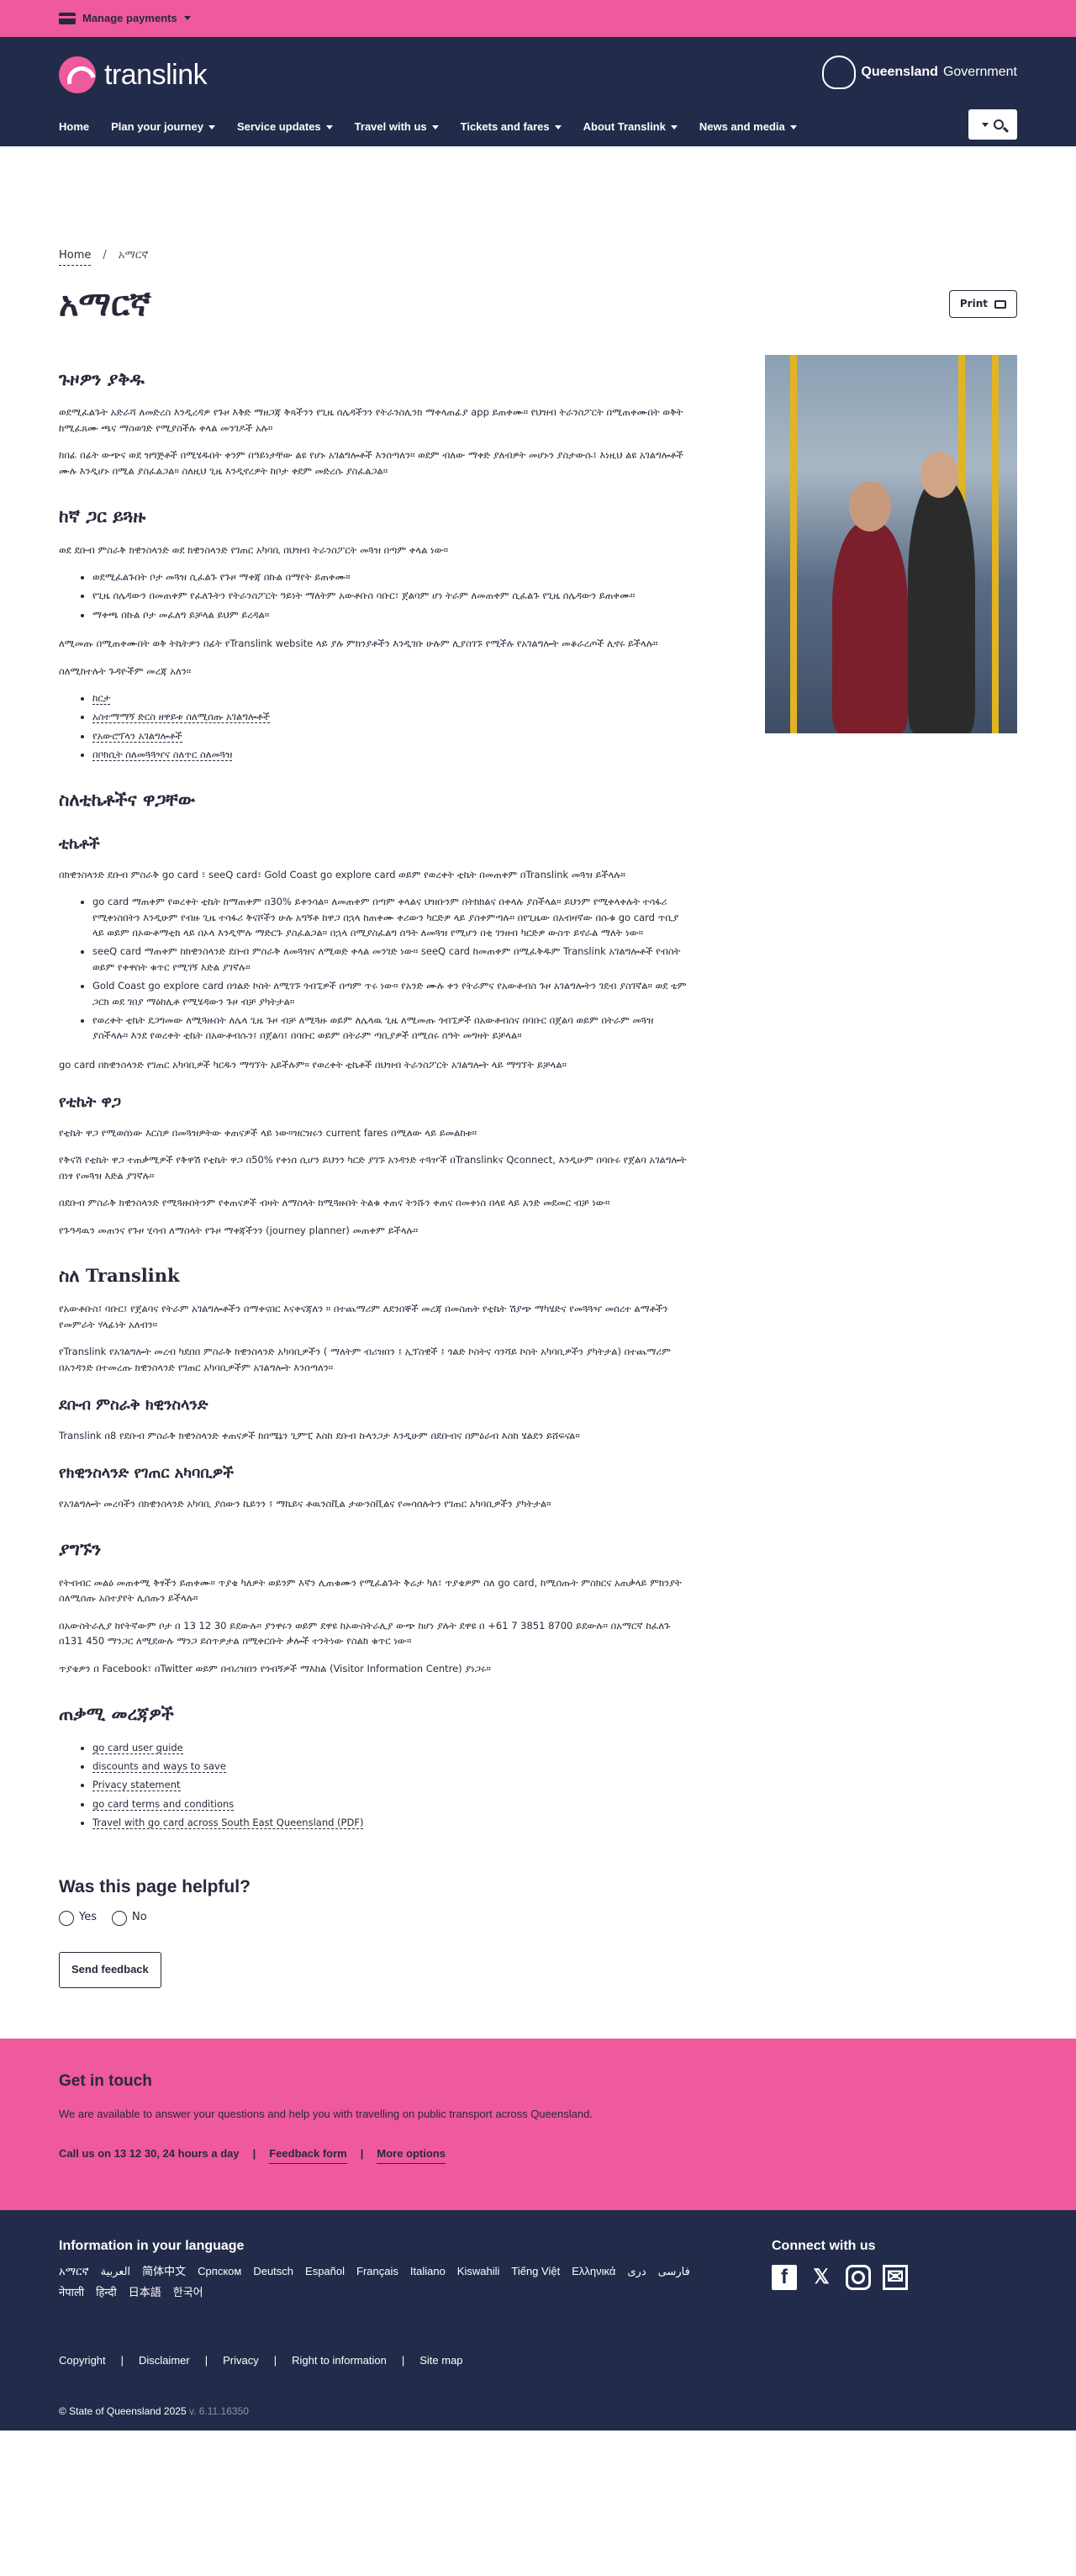 The width and height of the screenshot is (1076, 2576). I want to click on queensland-government-logo: Queensland Government, so click(919, 72).